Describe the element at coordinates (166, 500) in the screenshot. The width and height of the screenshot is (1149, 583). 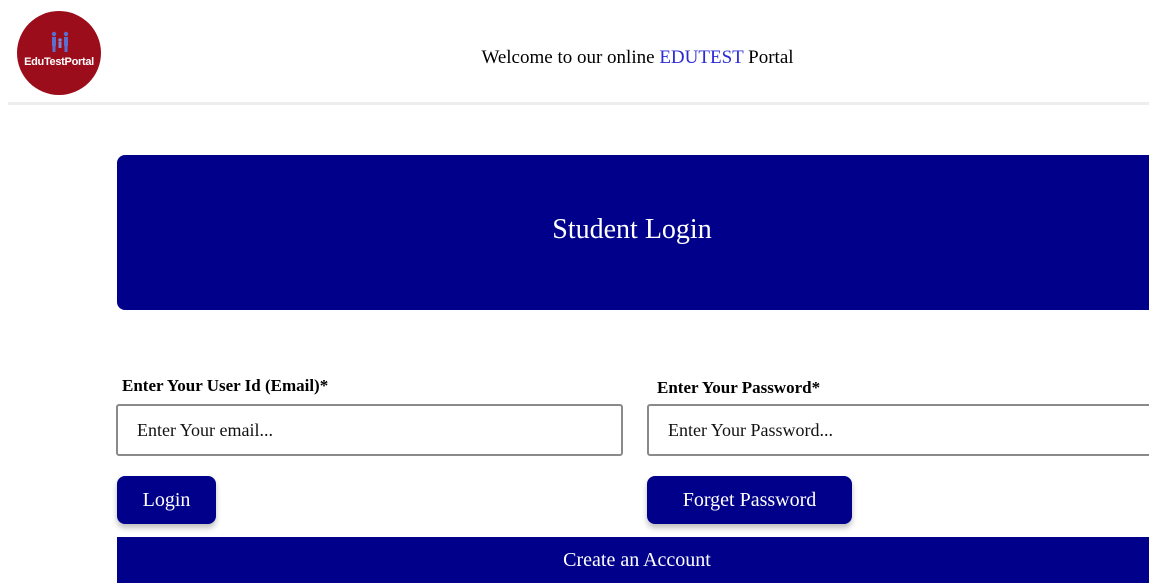
I see `login-button: Login` at that location.